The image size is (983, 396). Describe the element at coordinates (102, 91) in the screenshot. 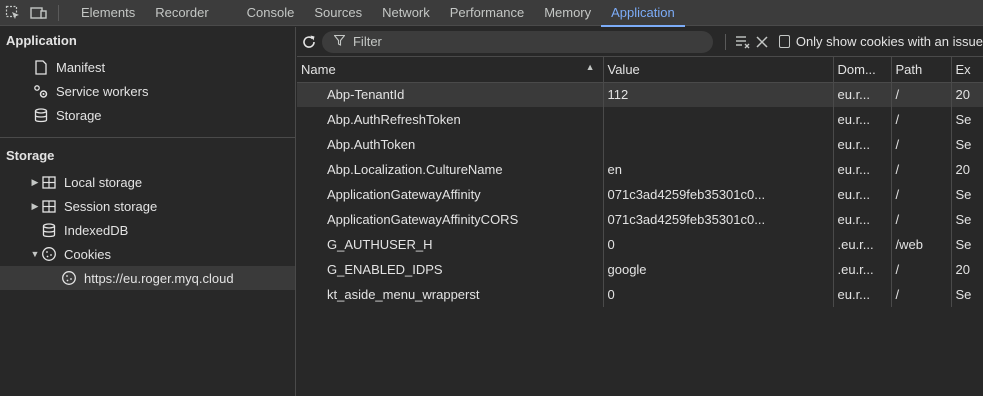

I see `sidebar-item-label: Service workers` at that location.